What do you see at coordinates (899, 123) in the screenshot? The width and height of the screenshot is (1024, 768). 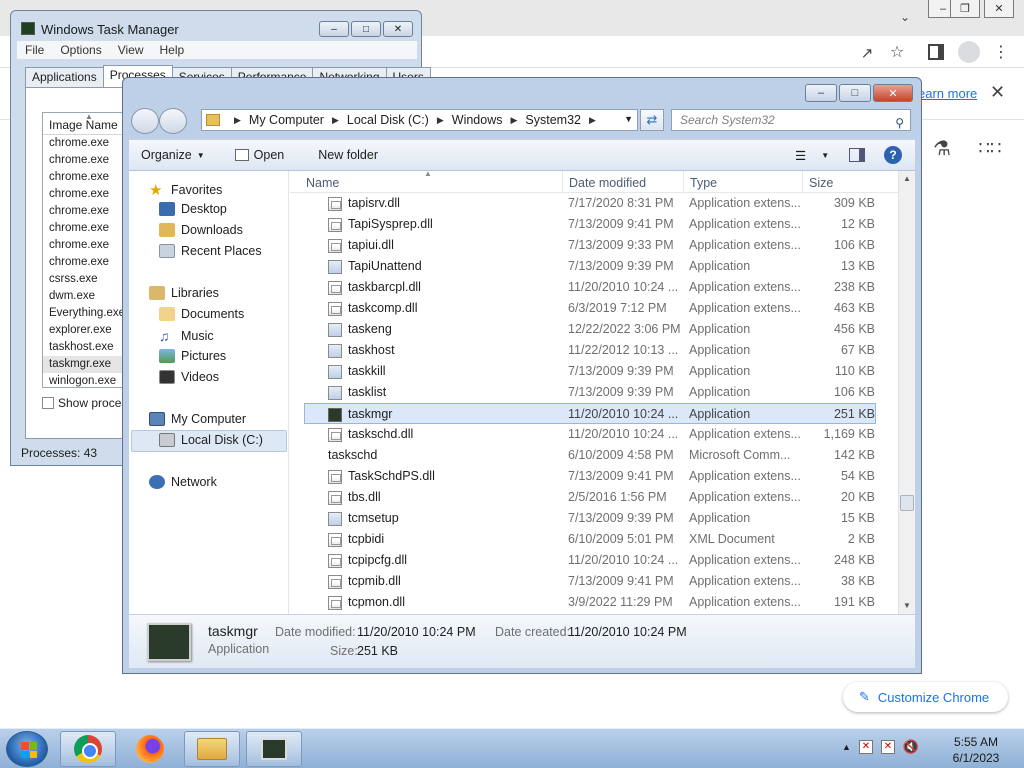 I see `search-icon: ⚲` at bounding box center [899, 123].